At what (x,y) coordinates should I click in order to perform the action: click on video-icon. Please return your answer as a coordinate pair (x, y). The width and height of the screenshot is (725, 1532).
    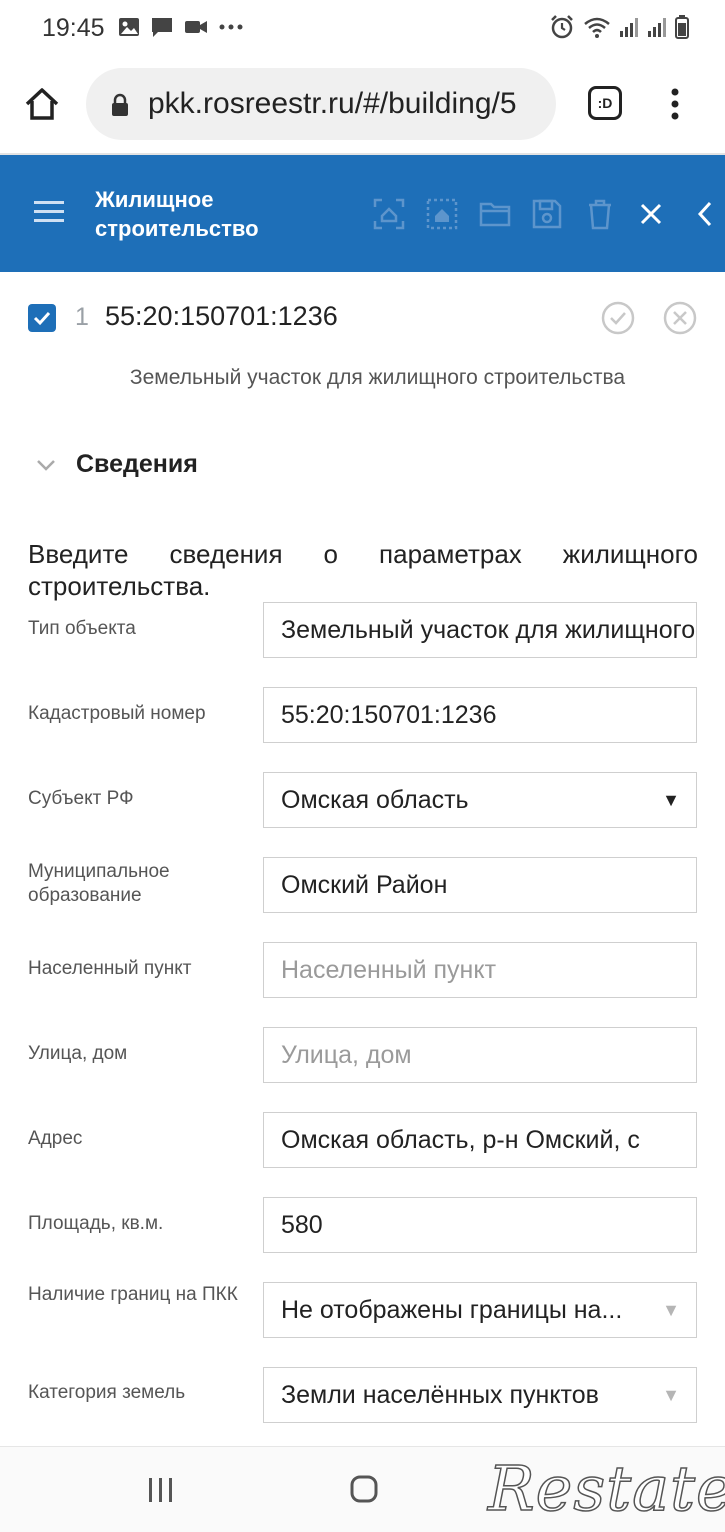
    Looking at the image, I should click on (196, 27).